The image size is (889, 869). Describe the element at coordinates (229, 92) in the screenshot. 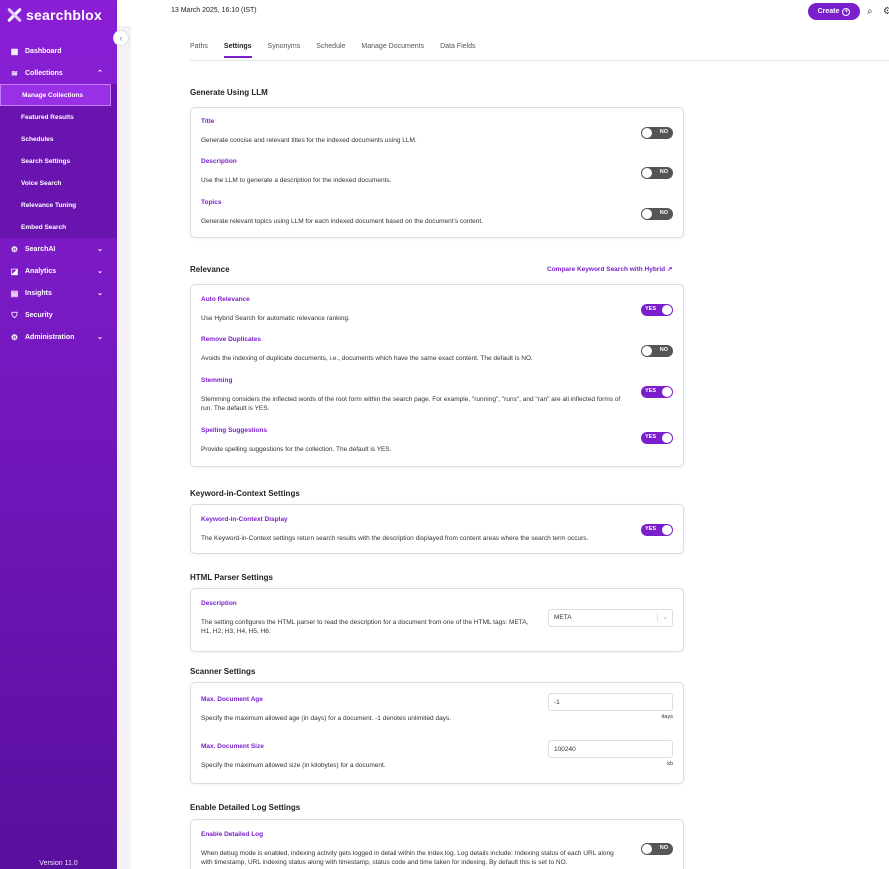

I see `section-title-llm: Generate Using LLM` at that location.